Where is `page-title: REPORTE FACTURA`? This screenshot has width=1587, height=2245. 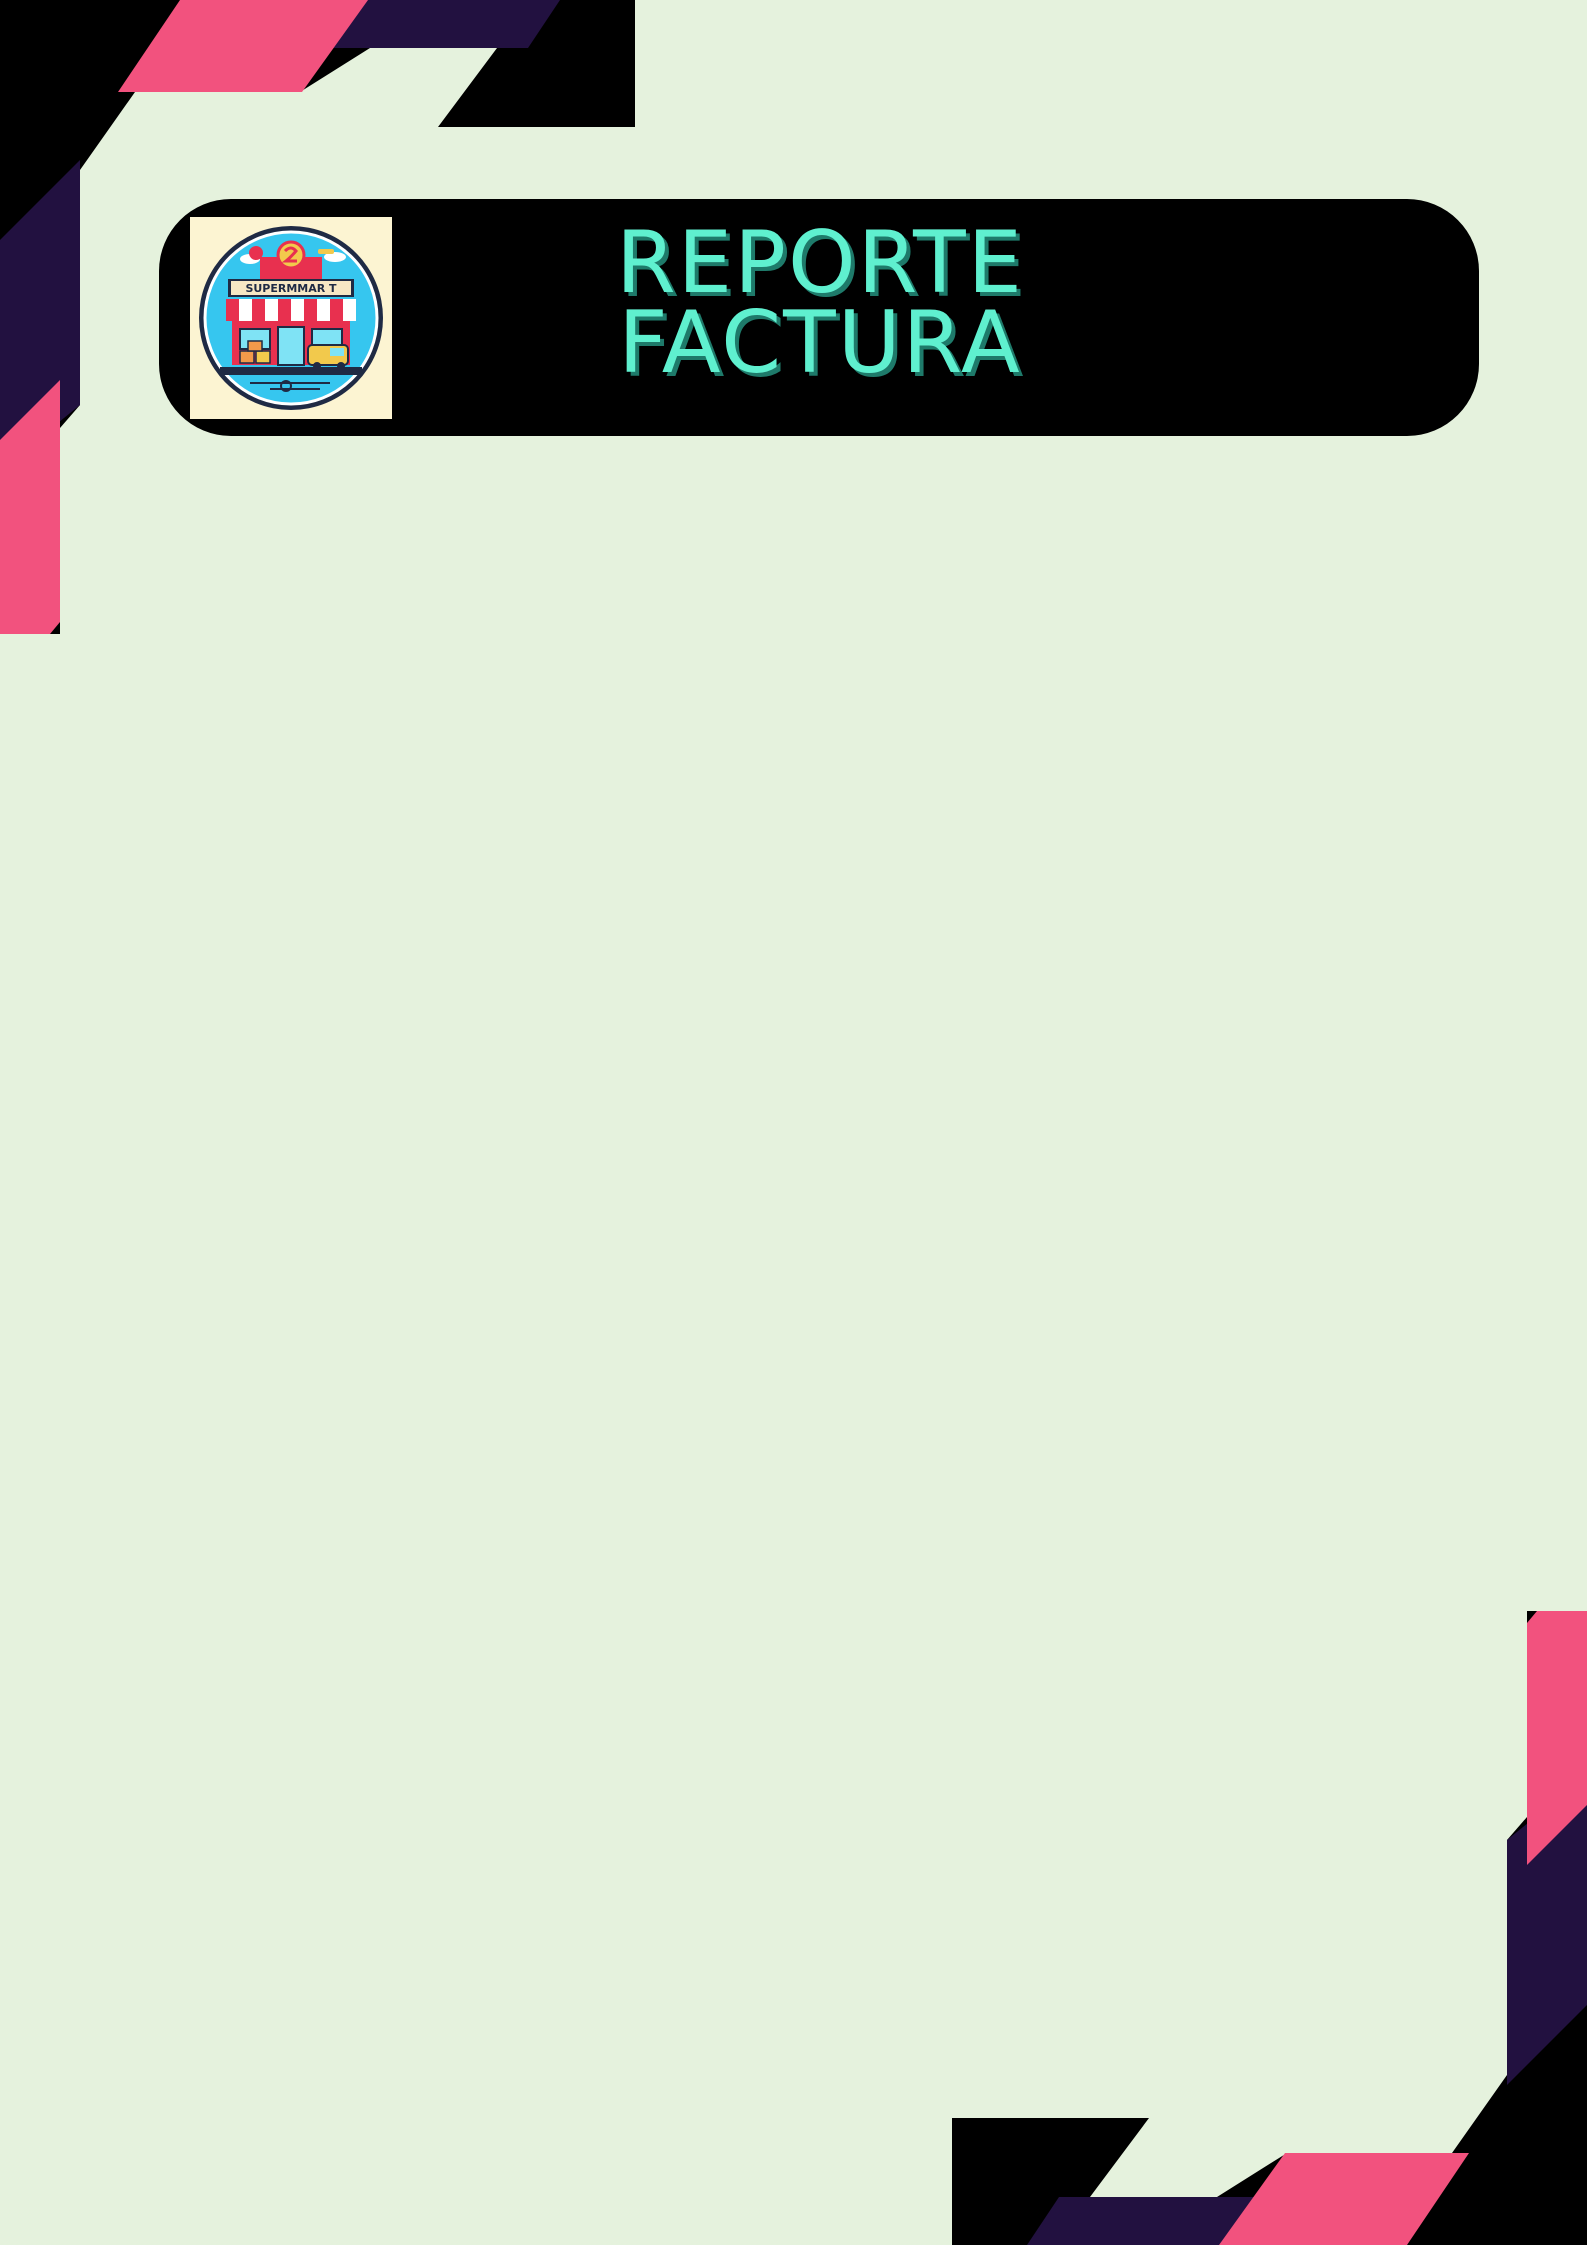
page-title: REPORTE FACTURA is located at coordinates (820, 303).